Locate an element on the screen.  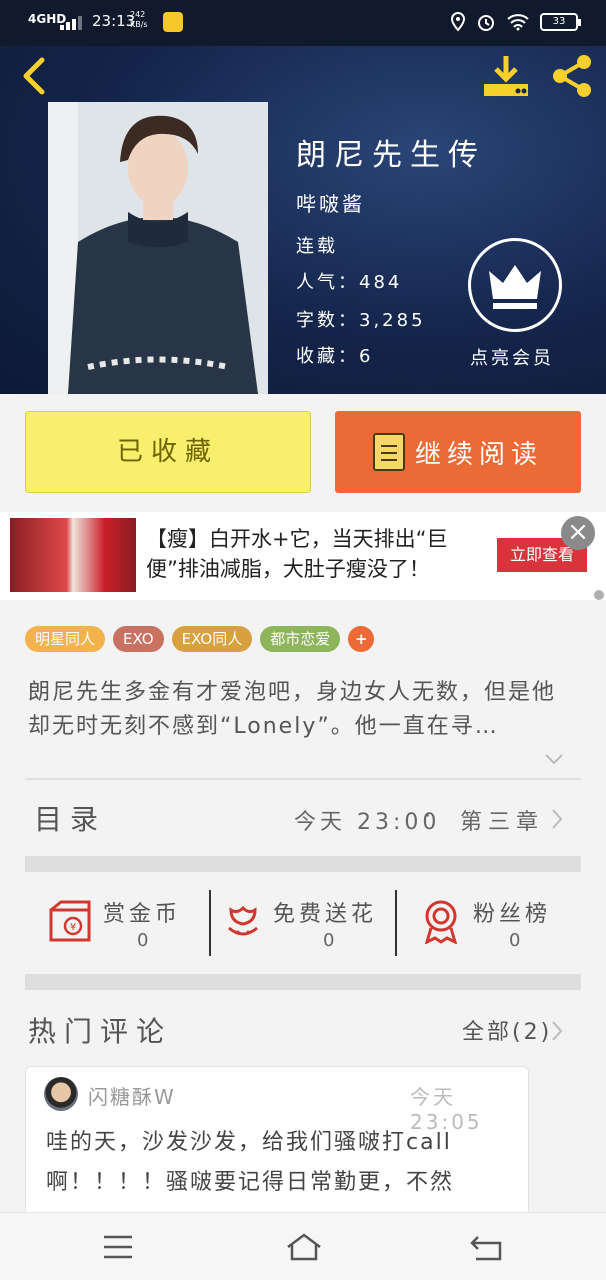
book-icon is located at coordinates (388, 452).